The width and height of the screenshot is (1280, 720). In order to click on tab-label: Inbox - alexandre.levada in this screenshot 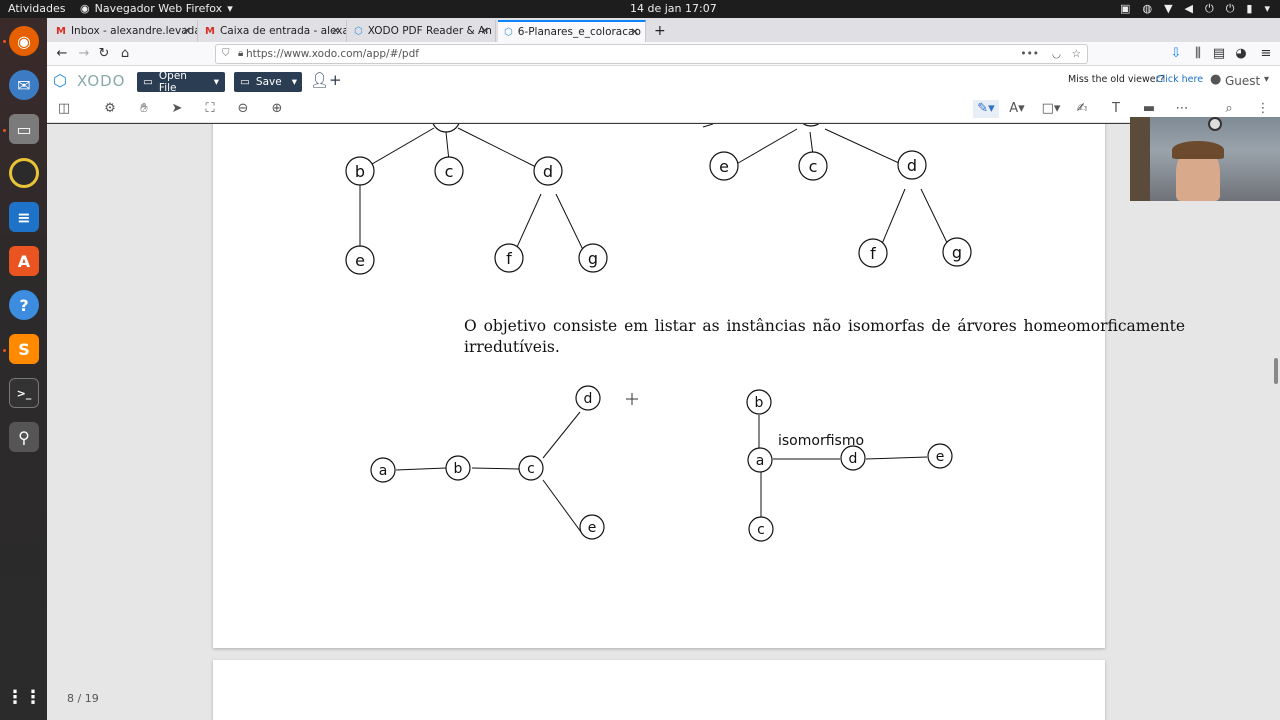, I will do `click(134, 31)`.